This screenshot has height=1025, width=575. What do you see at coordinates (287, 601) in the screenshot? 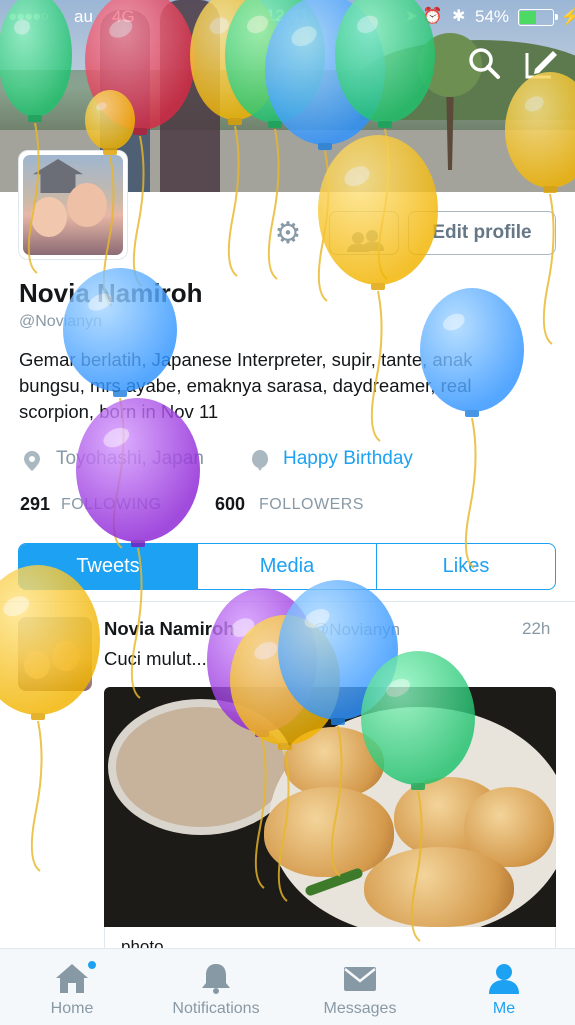
I see `divider` at bounding box center [287, 601].